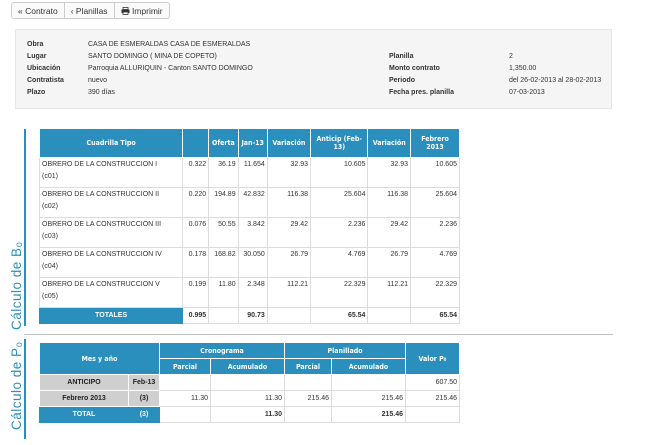  I want to click on var1-cell: 32.93, so click(289, 172).